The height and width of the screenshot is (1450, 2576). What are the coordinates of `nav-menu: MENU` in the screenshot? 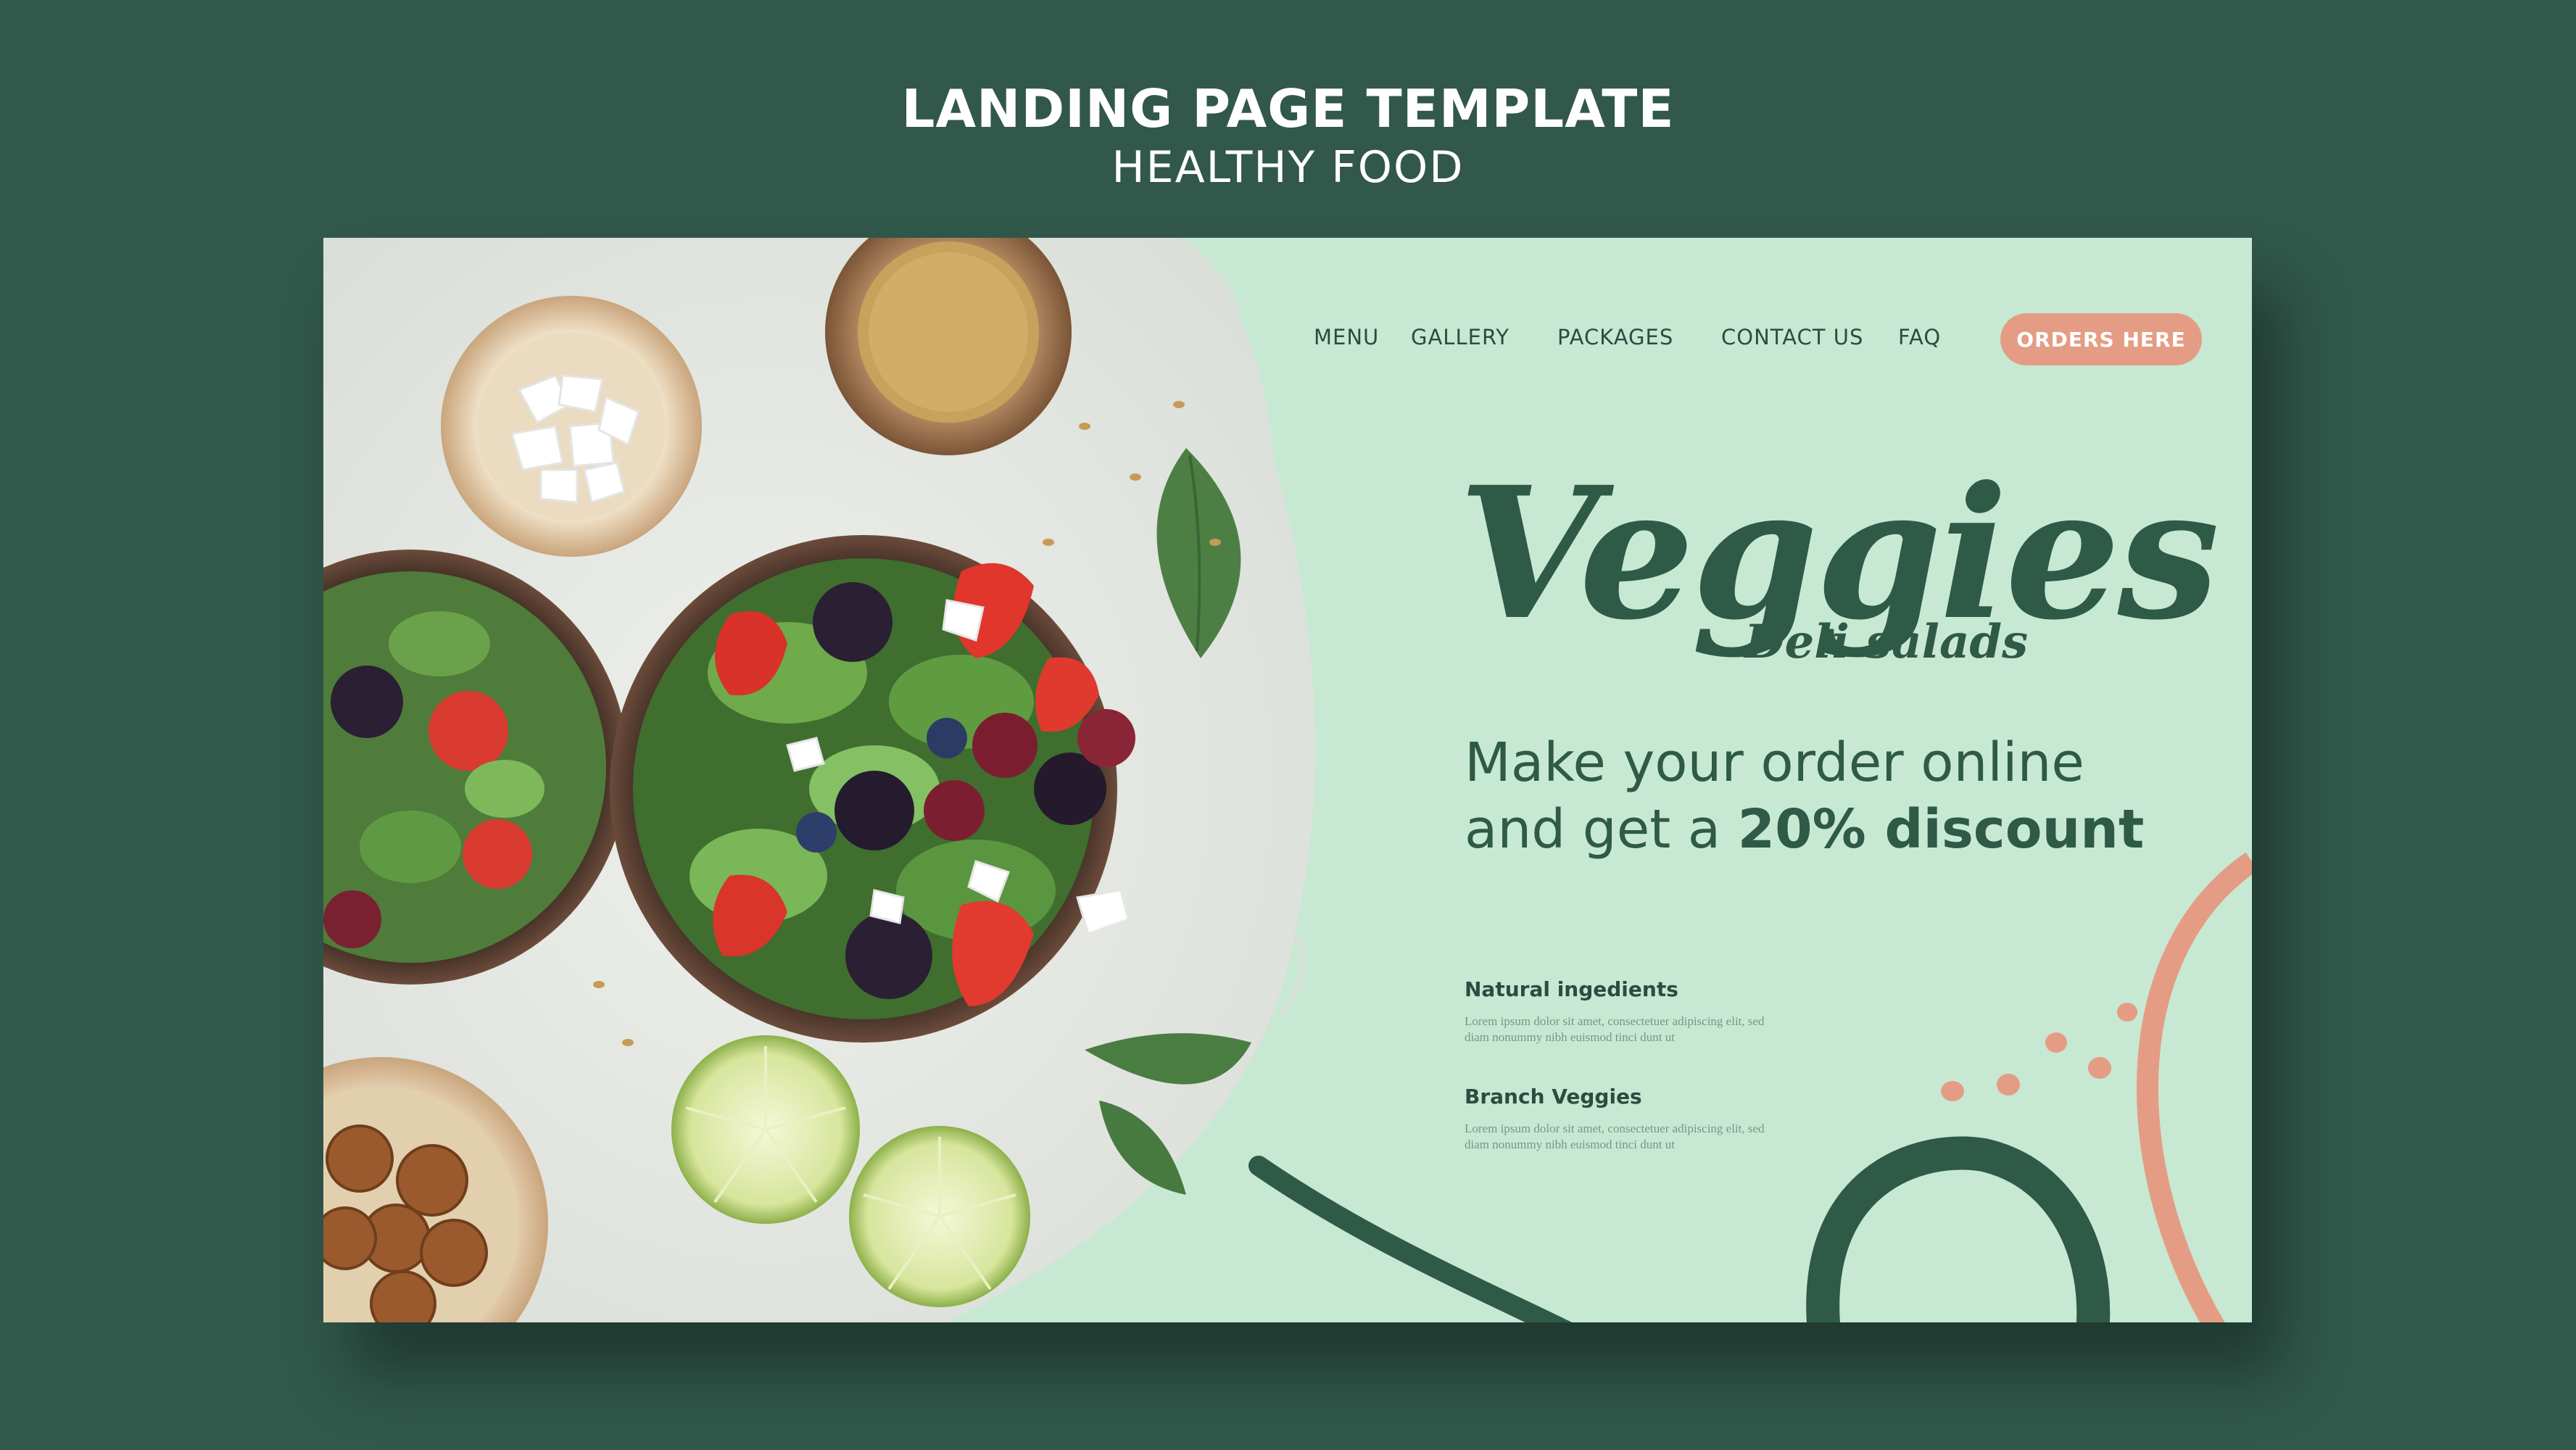 It's located at (1346, 337).